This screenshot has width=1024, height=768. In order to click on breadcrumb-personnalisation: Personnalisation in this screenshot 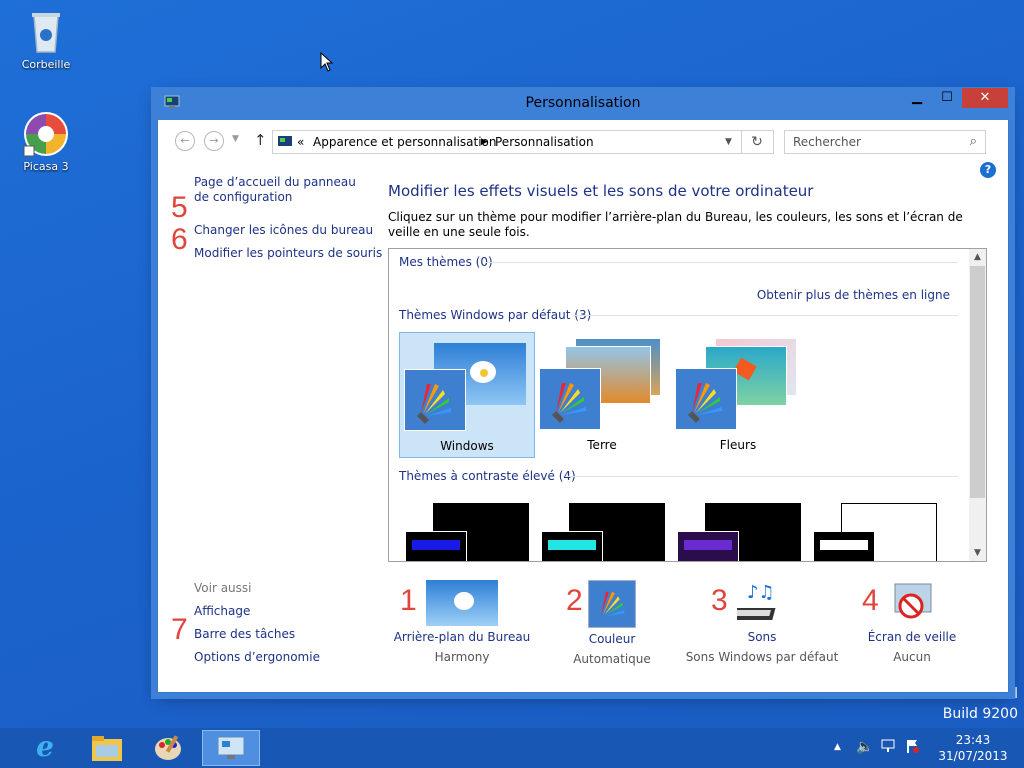, I will do `click(544, 142)`.